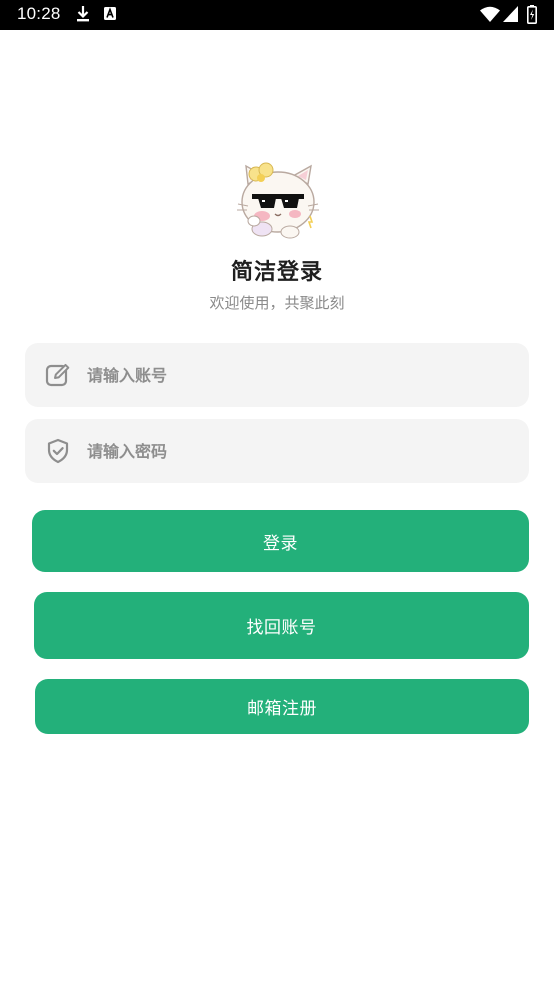 The height and width of the screenshot is (984, 554). What do you see at coordinates (277, 303) in the screenshot?
I see `app-subtitle: 欢迎使用，共聚此刻` at bounding box center [277, 303].